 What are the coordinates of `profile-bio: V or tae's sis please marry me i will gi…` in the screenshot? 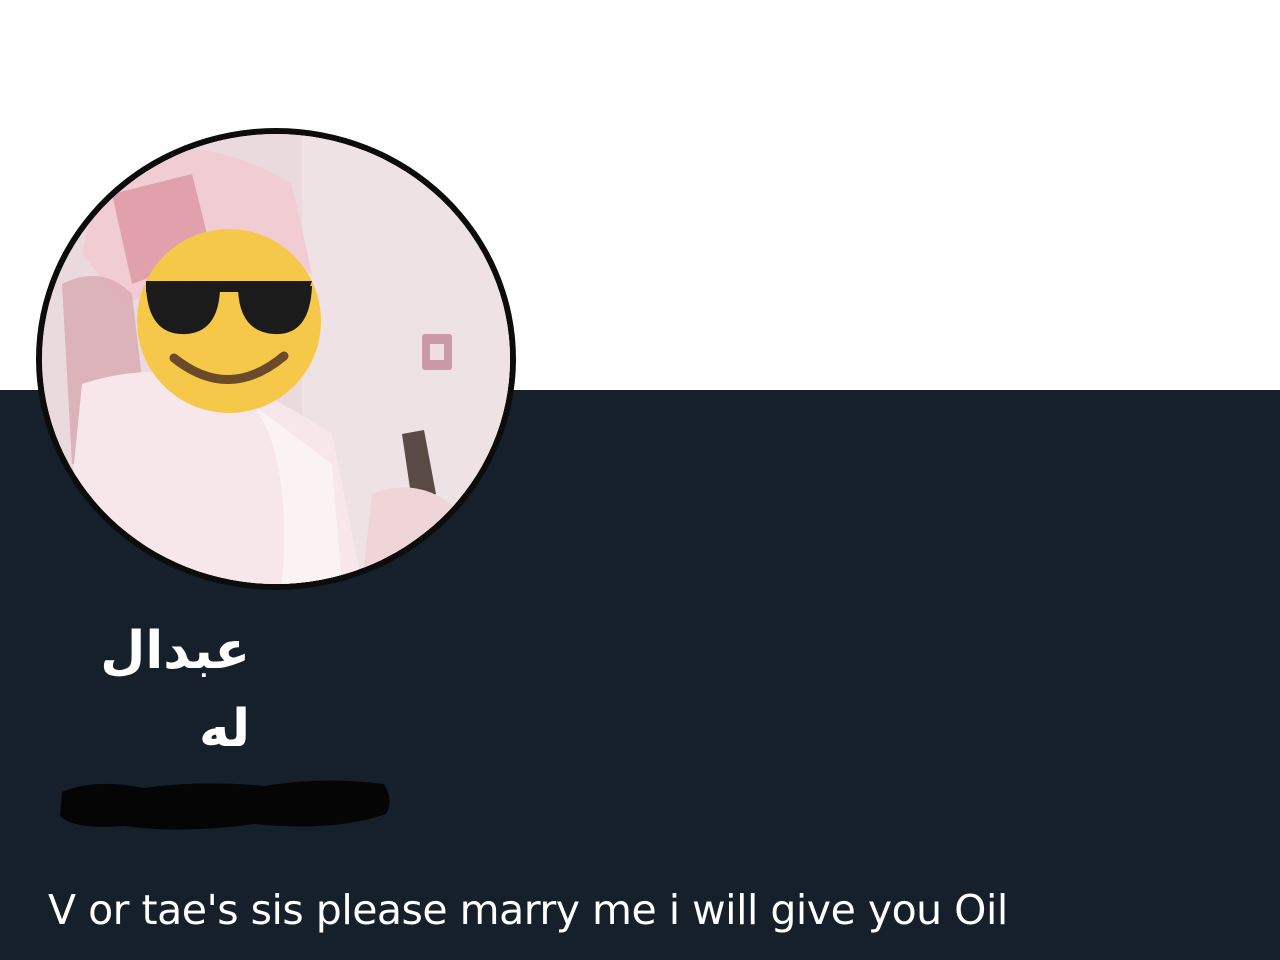 It's located at (528, 910).